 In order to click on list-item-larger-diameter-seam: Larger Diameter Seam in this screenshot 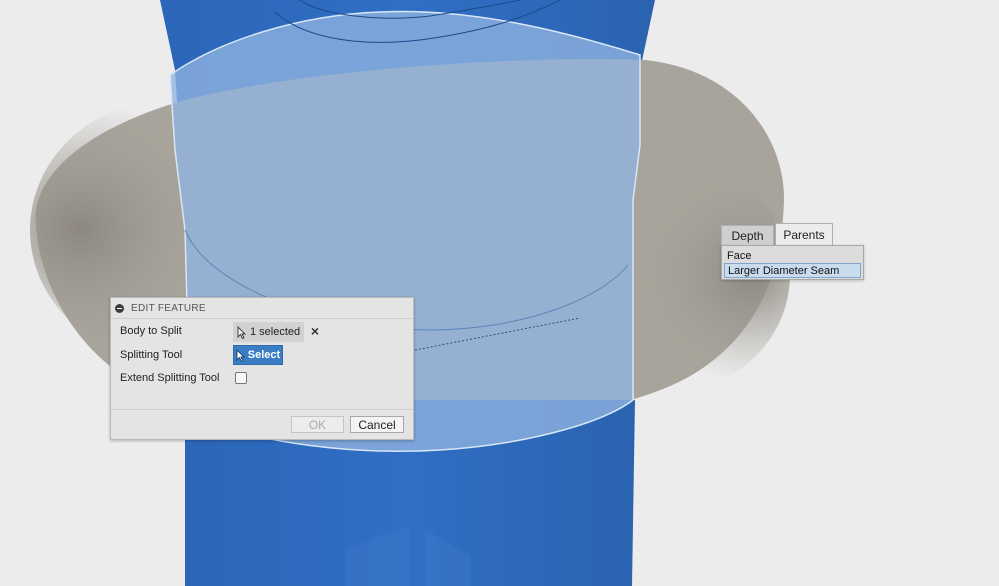, I will do `click(792, 270)`.